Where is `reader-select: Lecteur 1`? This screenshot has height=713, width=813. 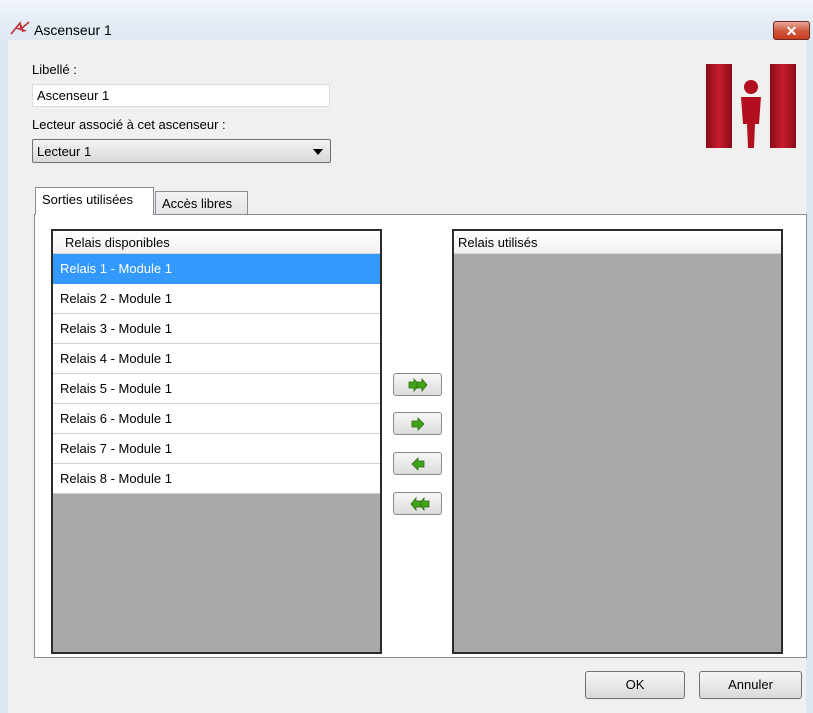 reader-select: Lecteur 1 is located at coordinates (181, 151).